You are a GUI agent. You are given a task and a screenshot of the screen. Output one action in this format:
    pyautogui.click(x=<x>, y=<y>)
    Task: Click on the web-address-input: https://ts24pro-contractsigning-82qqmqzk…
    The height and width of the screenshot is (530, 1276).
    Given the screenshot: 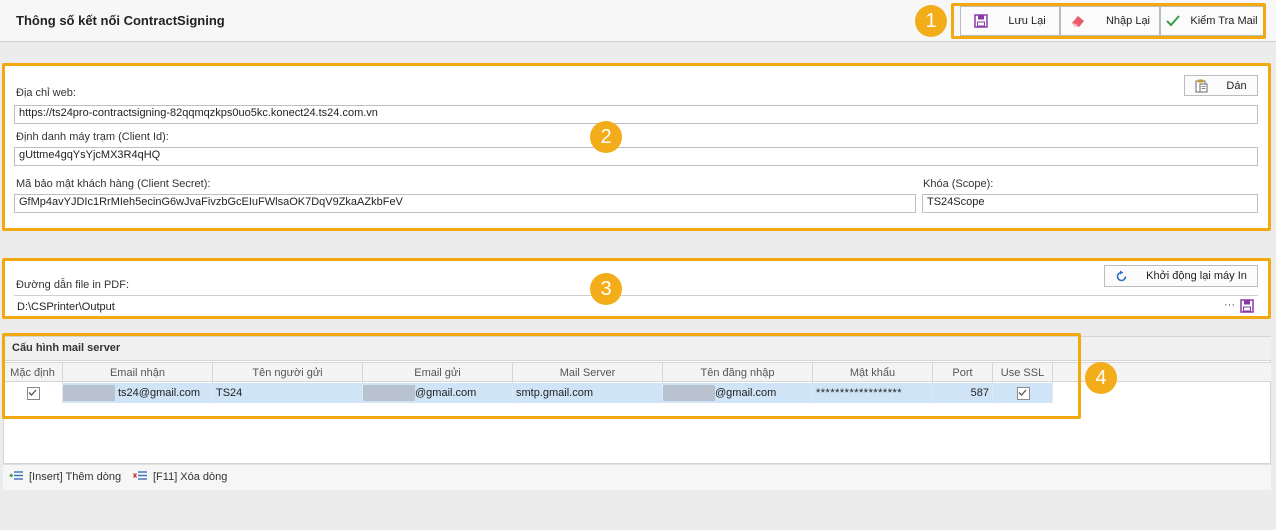 What is the action you would take?
    pyautogui.click(x=636, y=114)
    